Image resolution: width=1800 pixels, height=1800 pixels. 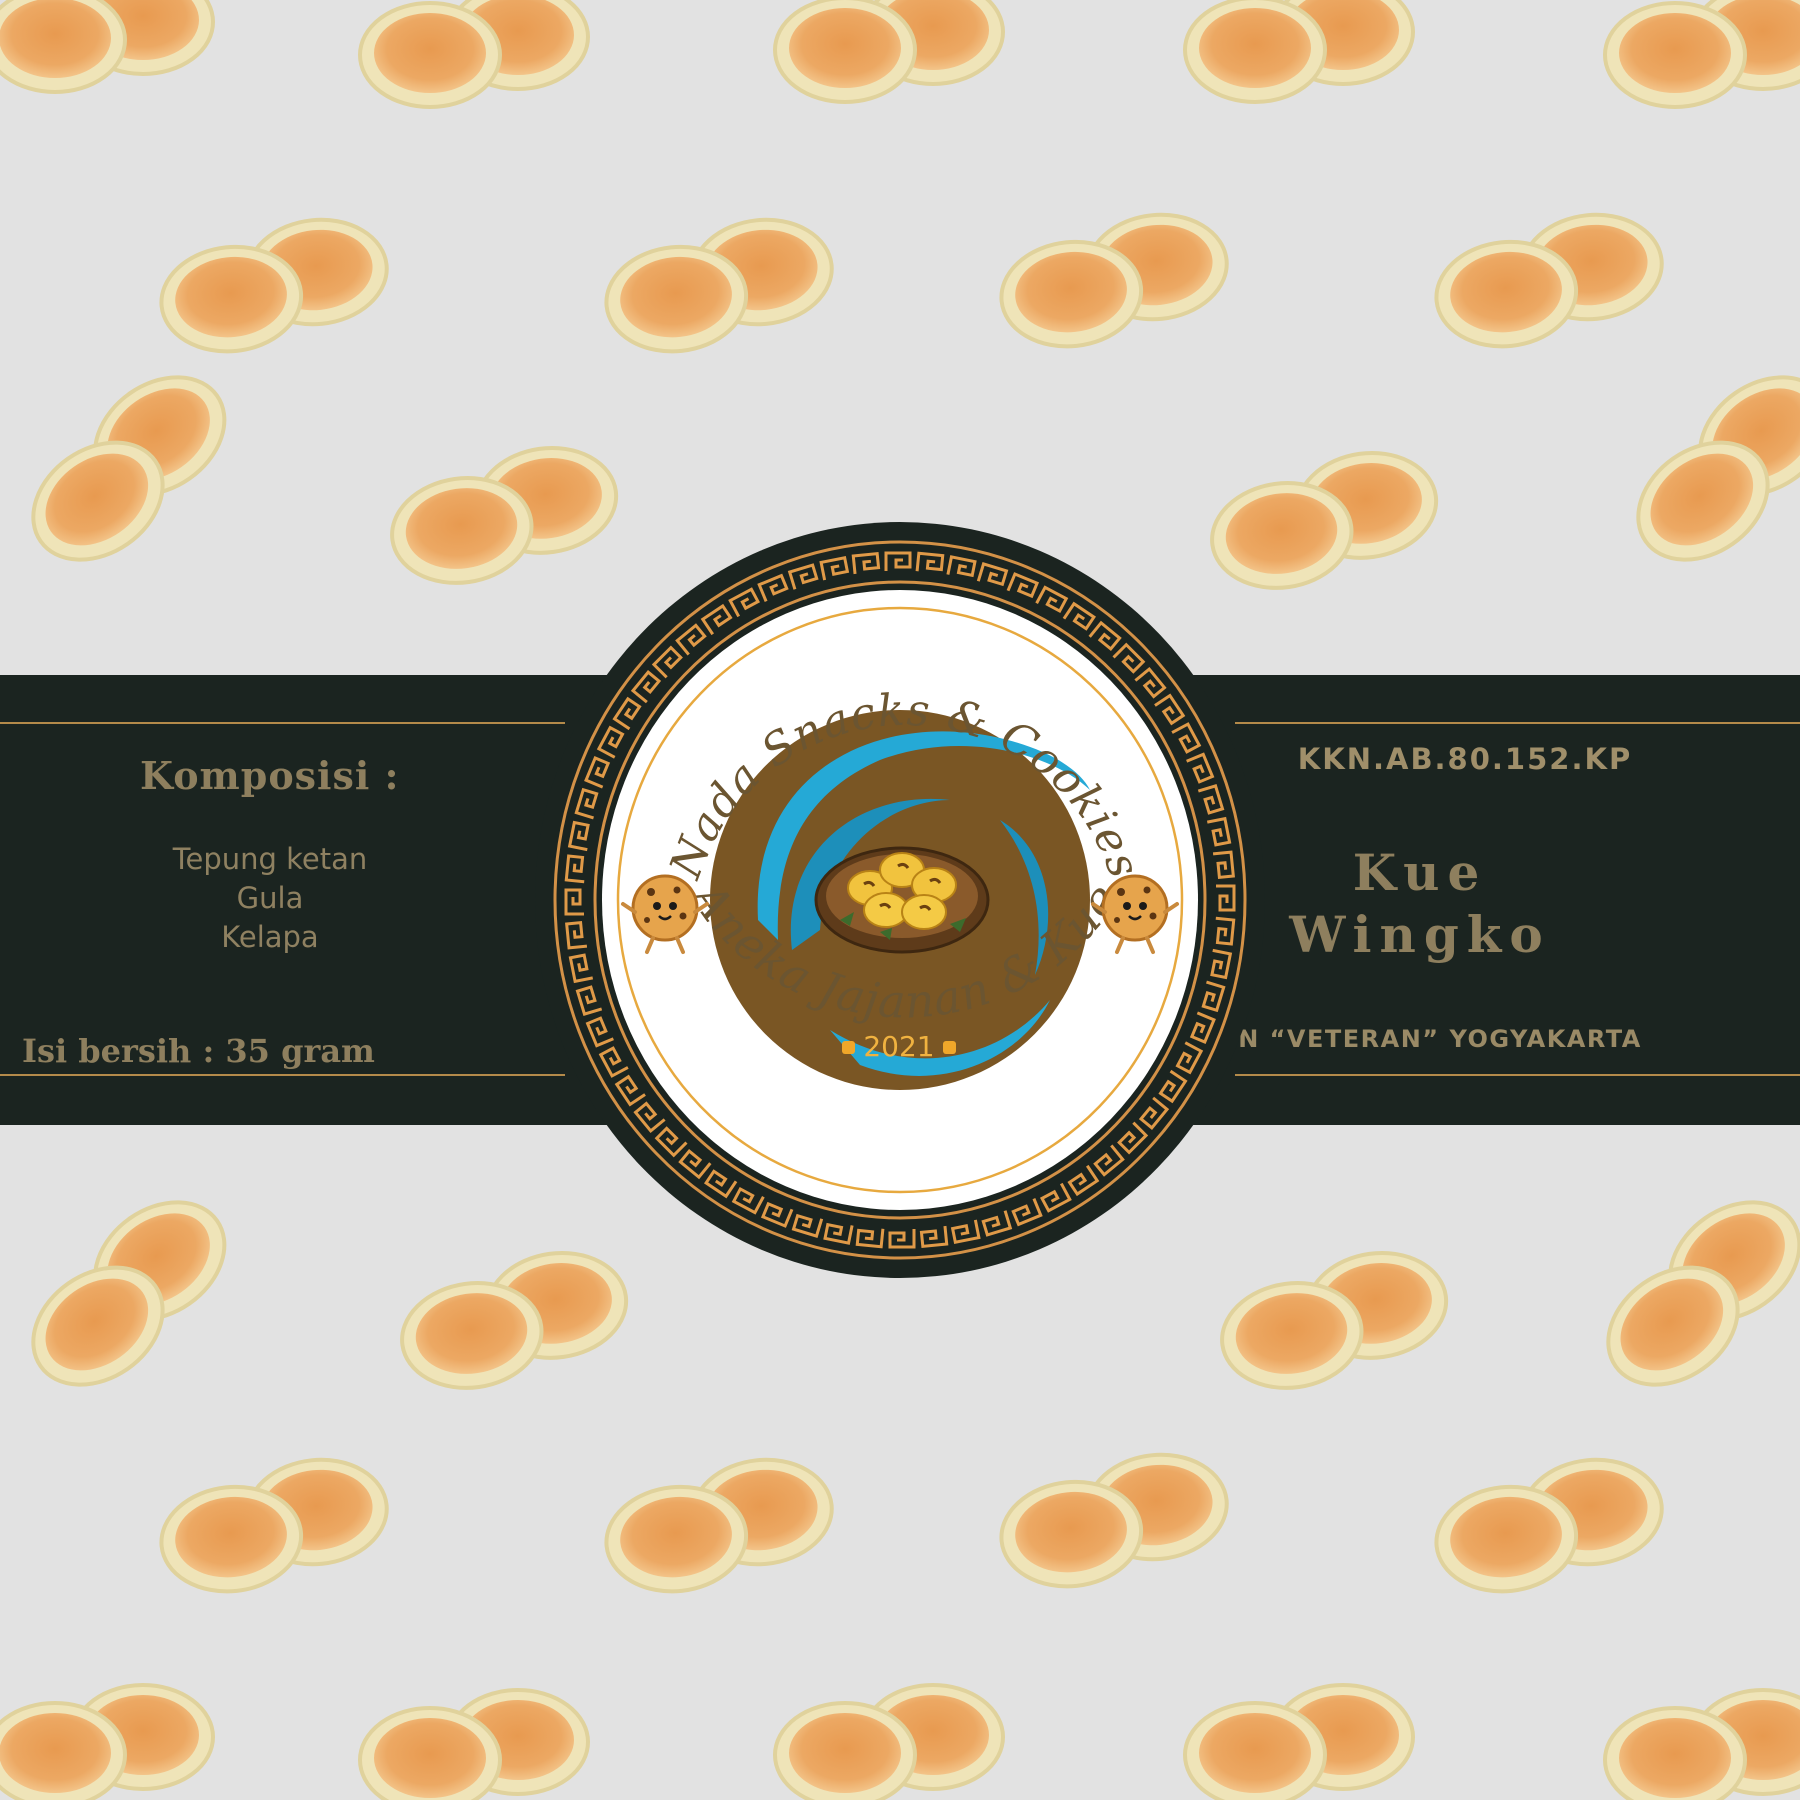 What do you see at coordinates (1517, 723) in the screenshot?
I see `divider-top-right` at bounding box center [1517, 723].